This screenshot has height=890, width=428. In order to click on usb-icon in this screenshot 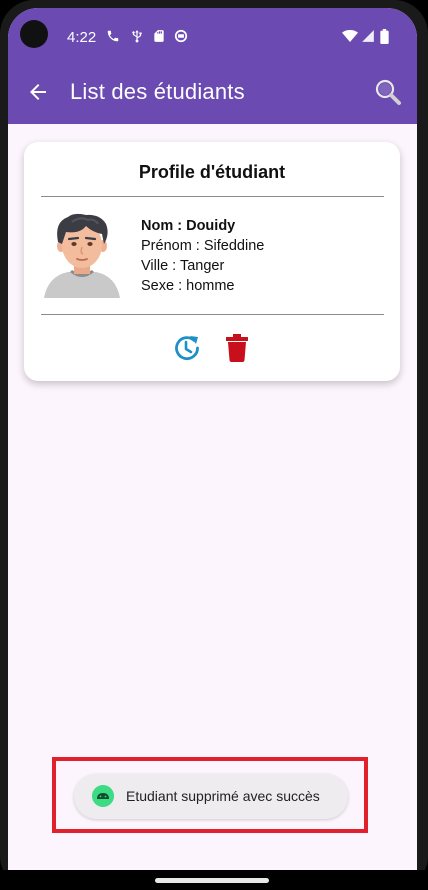, I will do `click(137, 36)`.